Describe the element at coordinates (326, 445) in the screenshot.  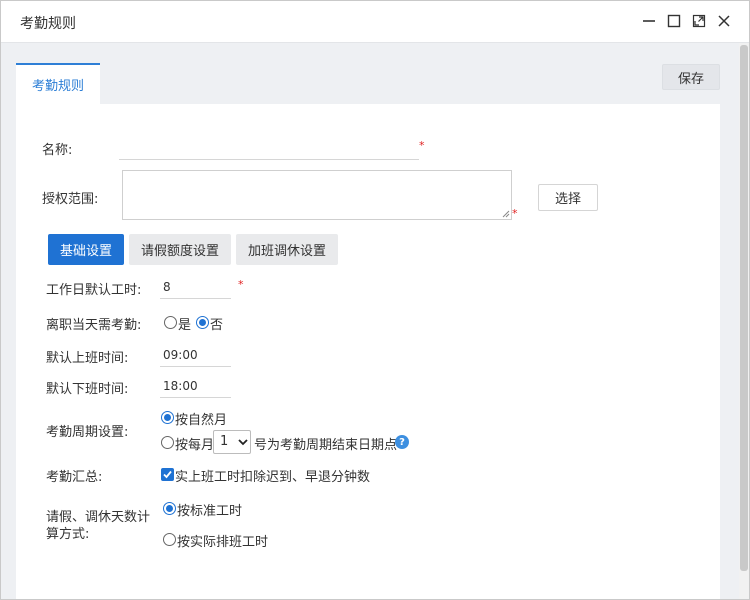
I see `cycle-monthly-post-label: 号为考勤周期结束日期点` at that location.